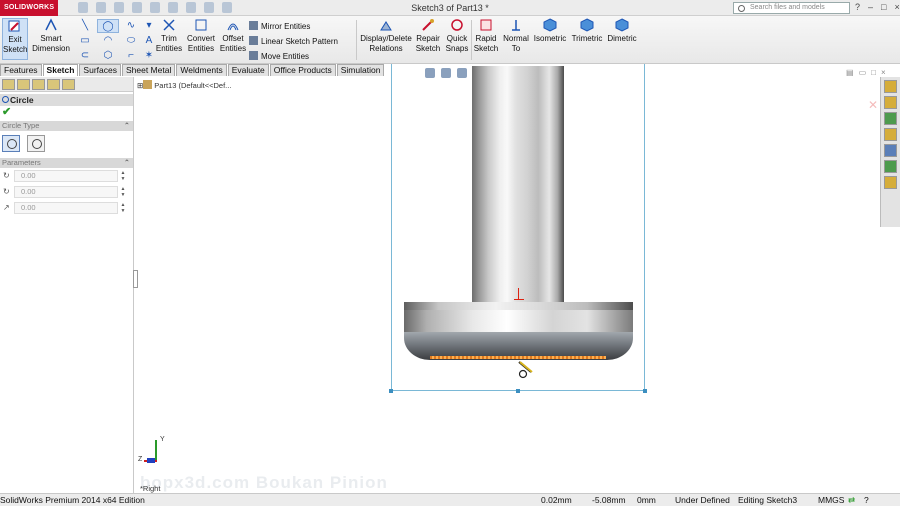  Describe the element at coordinates (870, 7) in the screenshot. I see `minimize-button: –` at that location.